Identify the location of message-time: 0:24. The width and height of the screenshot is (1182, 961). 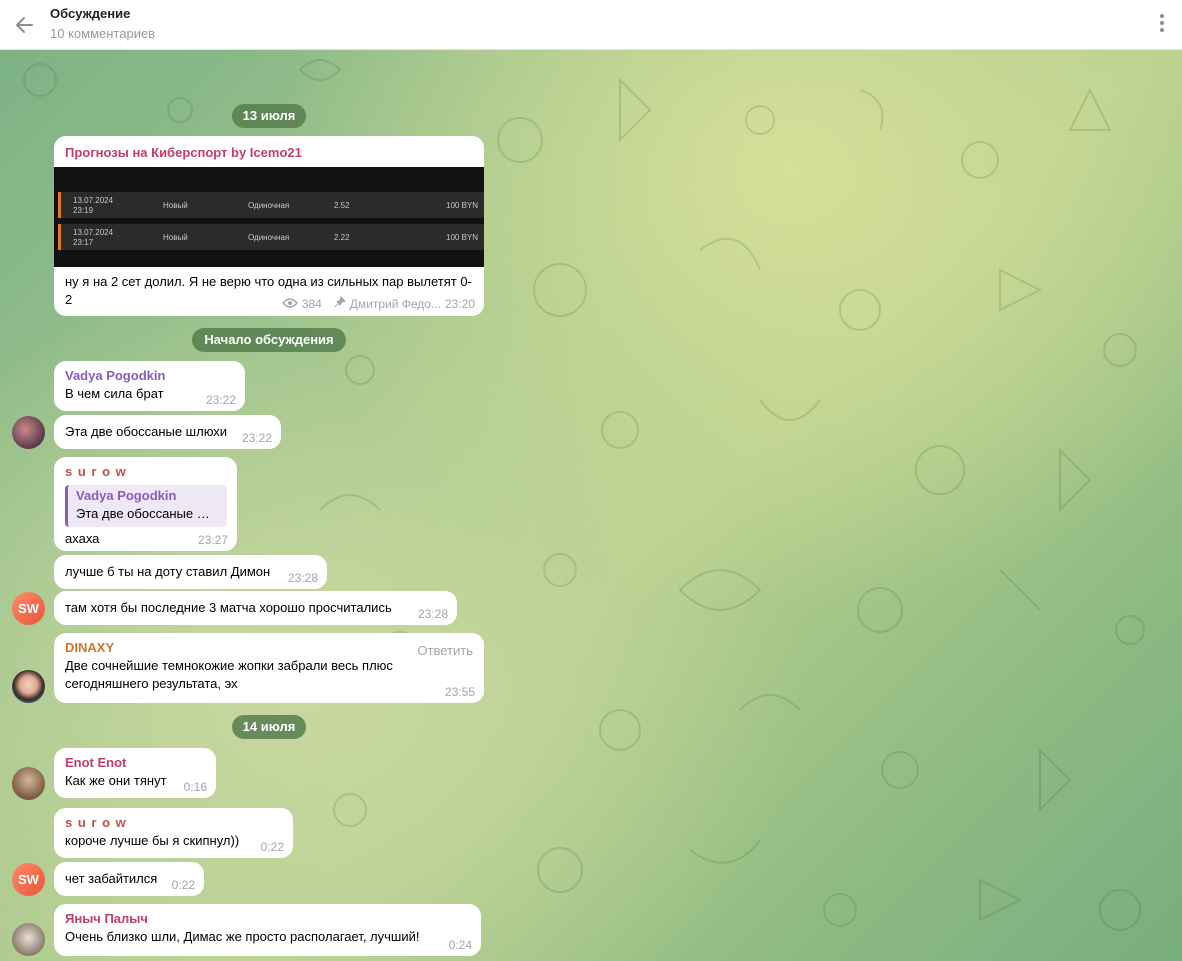
(460, 945).